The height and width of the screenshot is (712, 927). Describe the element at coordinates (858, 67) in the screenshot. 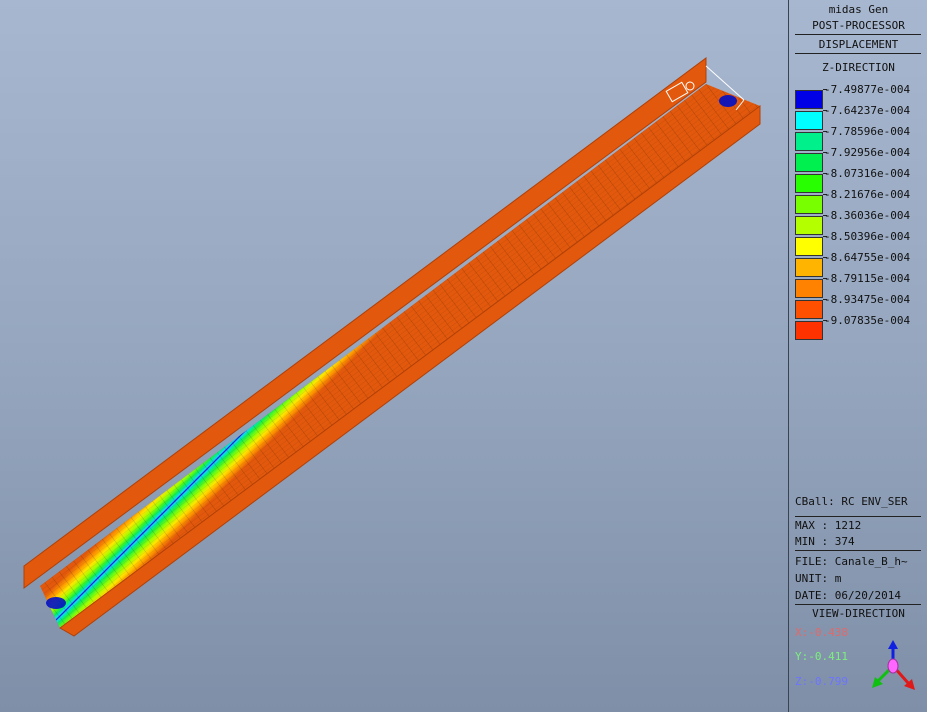

I see `direction-label: Z-DIRECTION` at that location.